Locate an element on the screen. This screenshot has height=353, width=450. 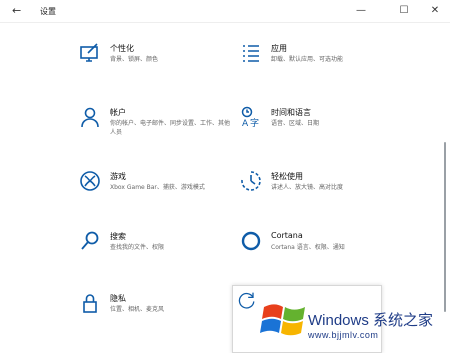
title-bar: ← 设置 — ☐ ✕ is located at coordinates (225, 11).